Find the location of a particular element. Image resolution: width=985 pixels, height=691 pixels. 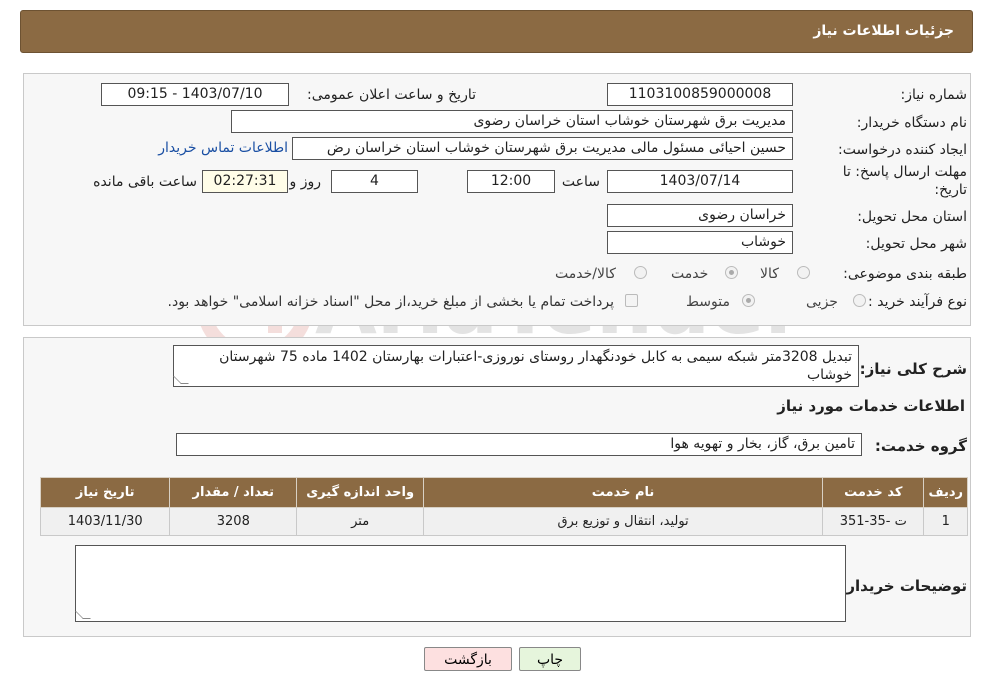

summary-label: شرح کلی نیاز: is located at coordinates (913, 369).